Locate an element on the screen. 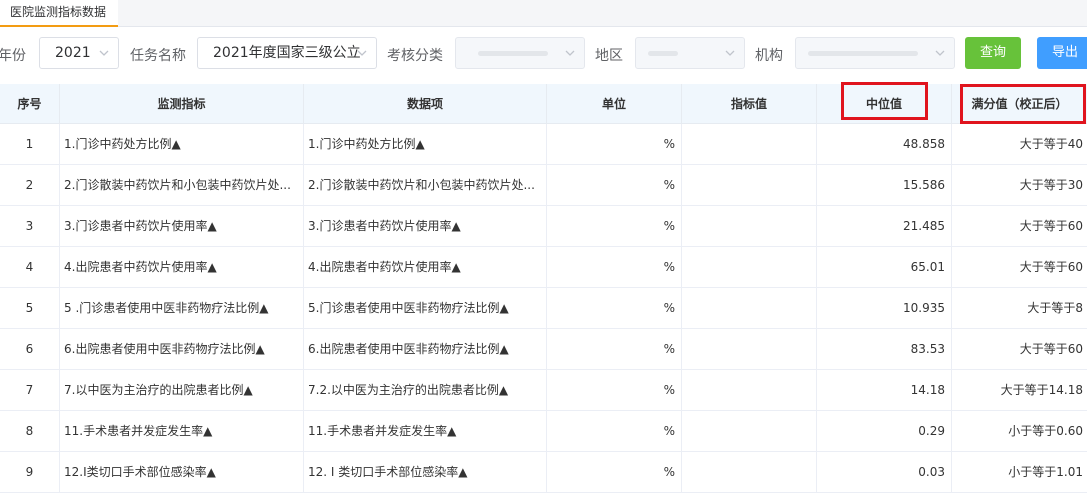 Image resolution: width=1087 pixels, height=493 pixels. query-button: 查询 is located at coordinates (993, 53).